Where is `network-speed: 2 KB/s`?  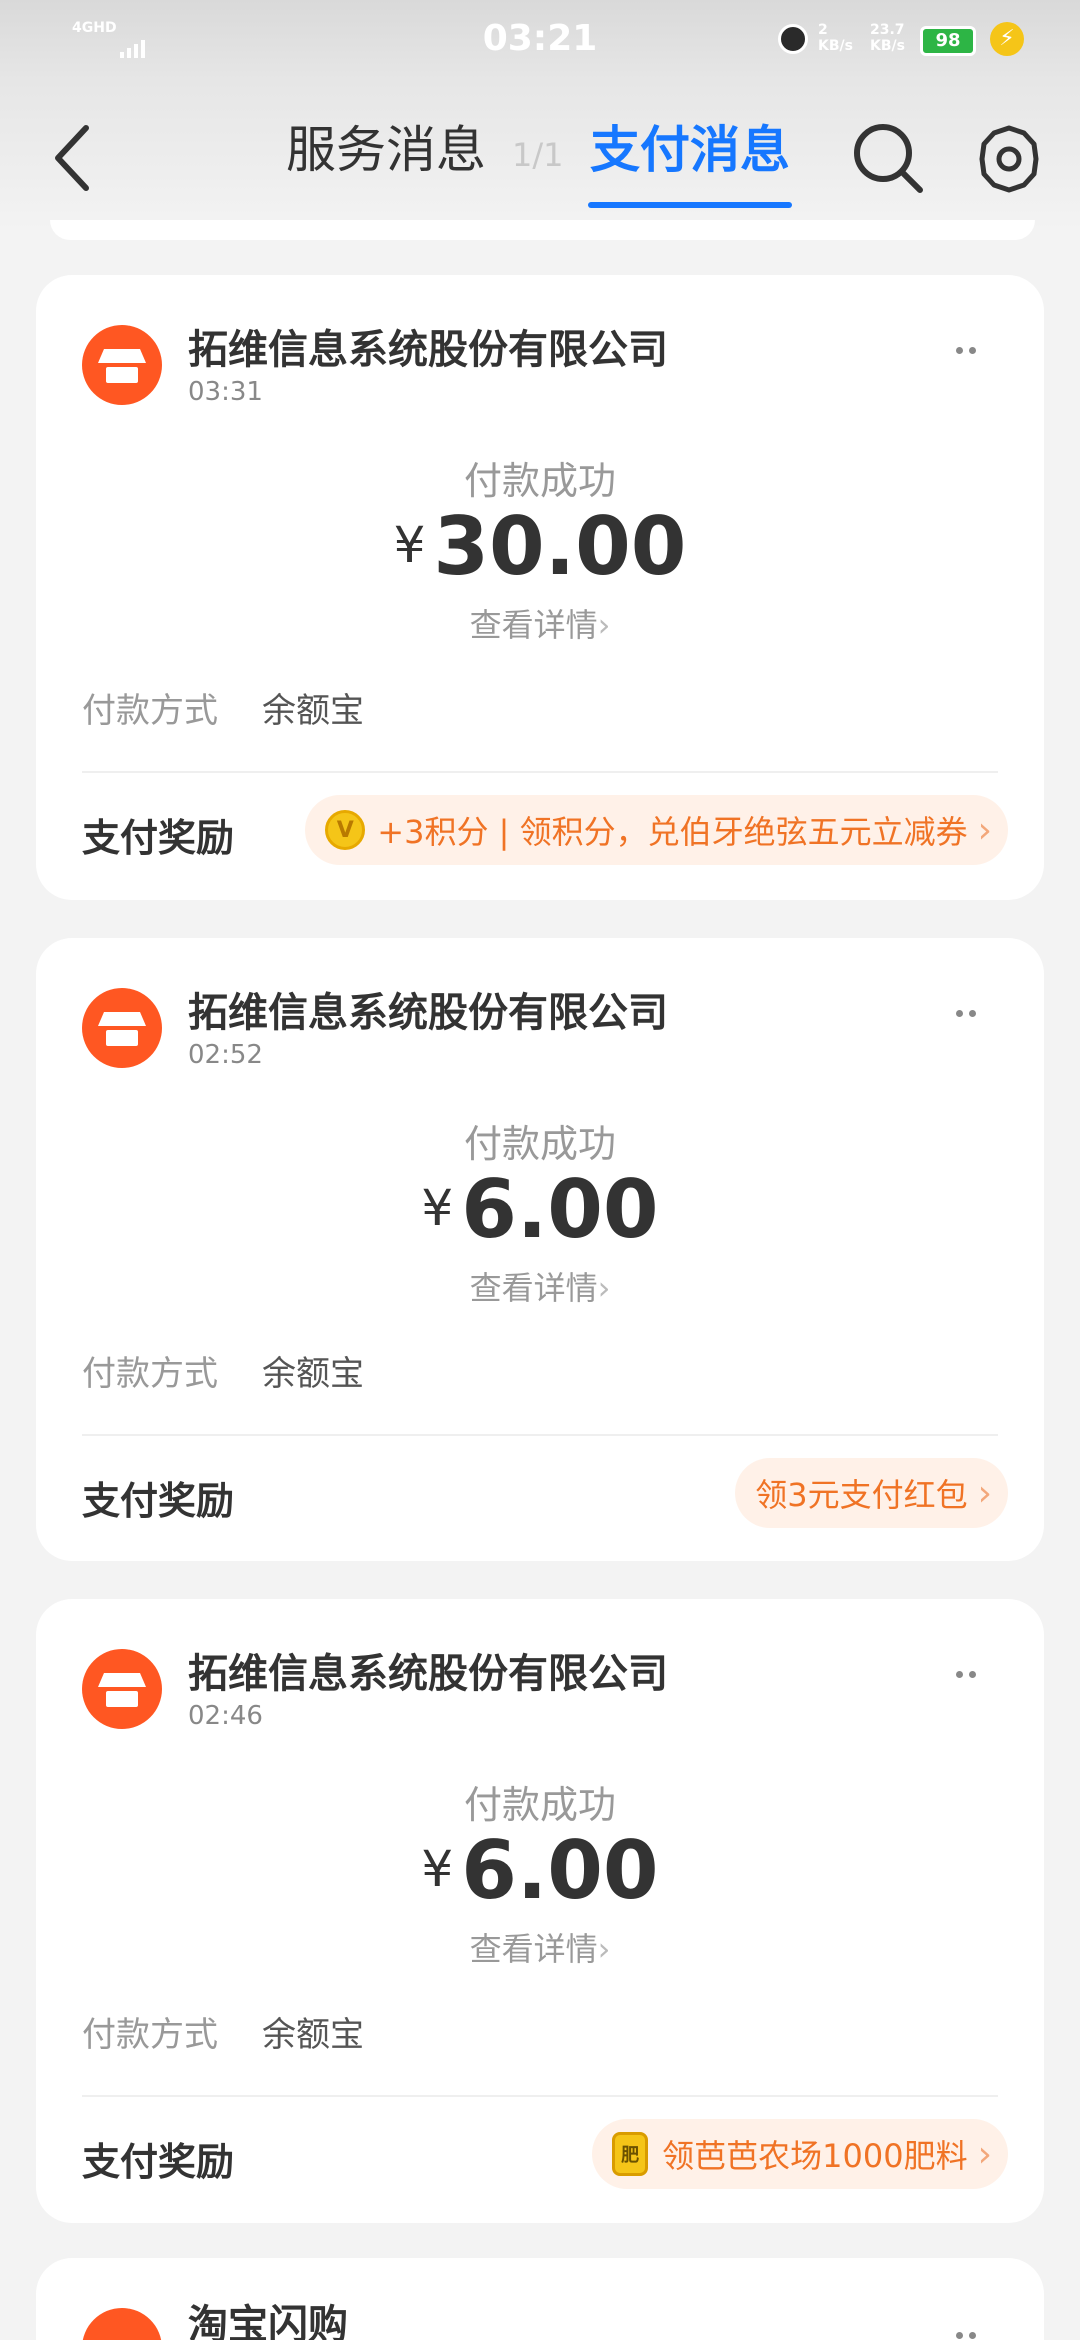
network-speed: 2 KB/s is located at coordinates (835, 38).